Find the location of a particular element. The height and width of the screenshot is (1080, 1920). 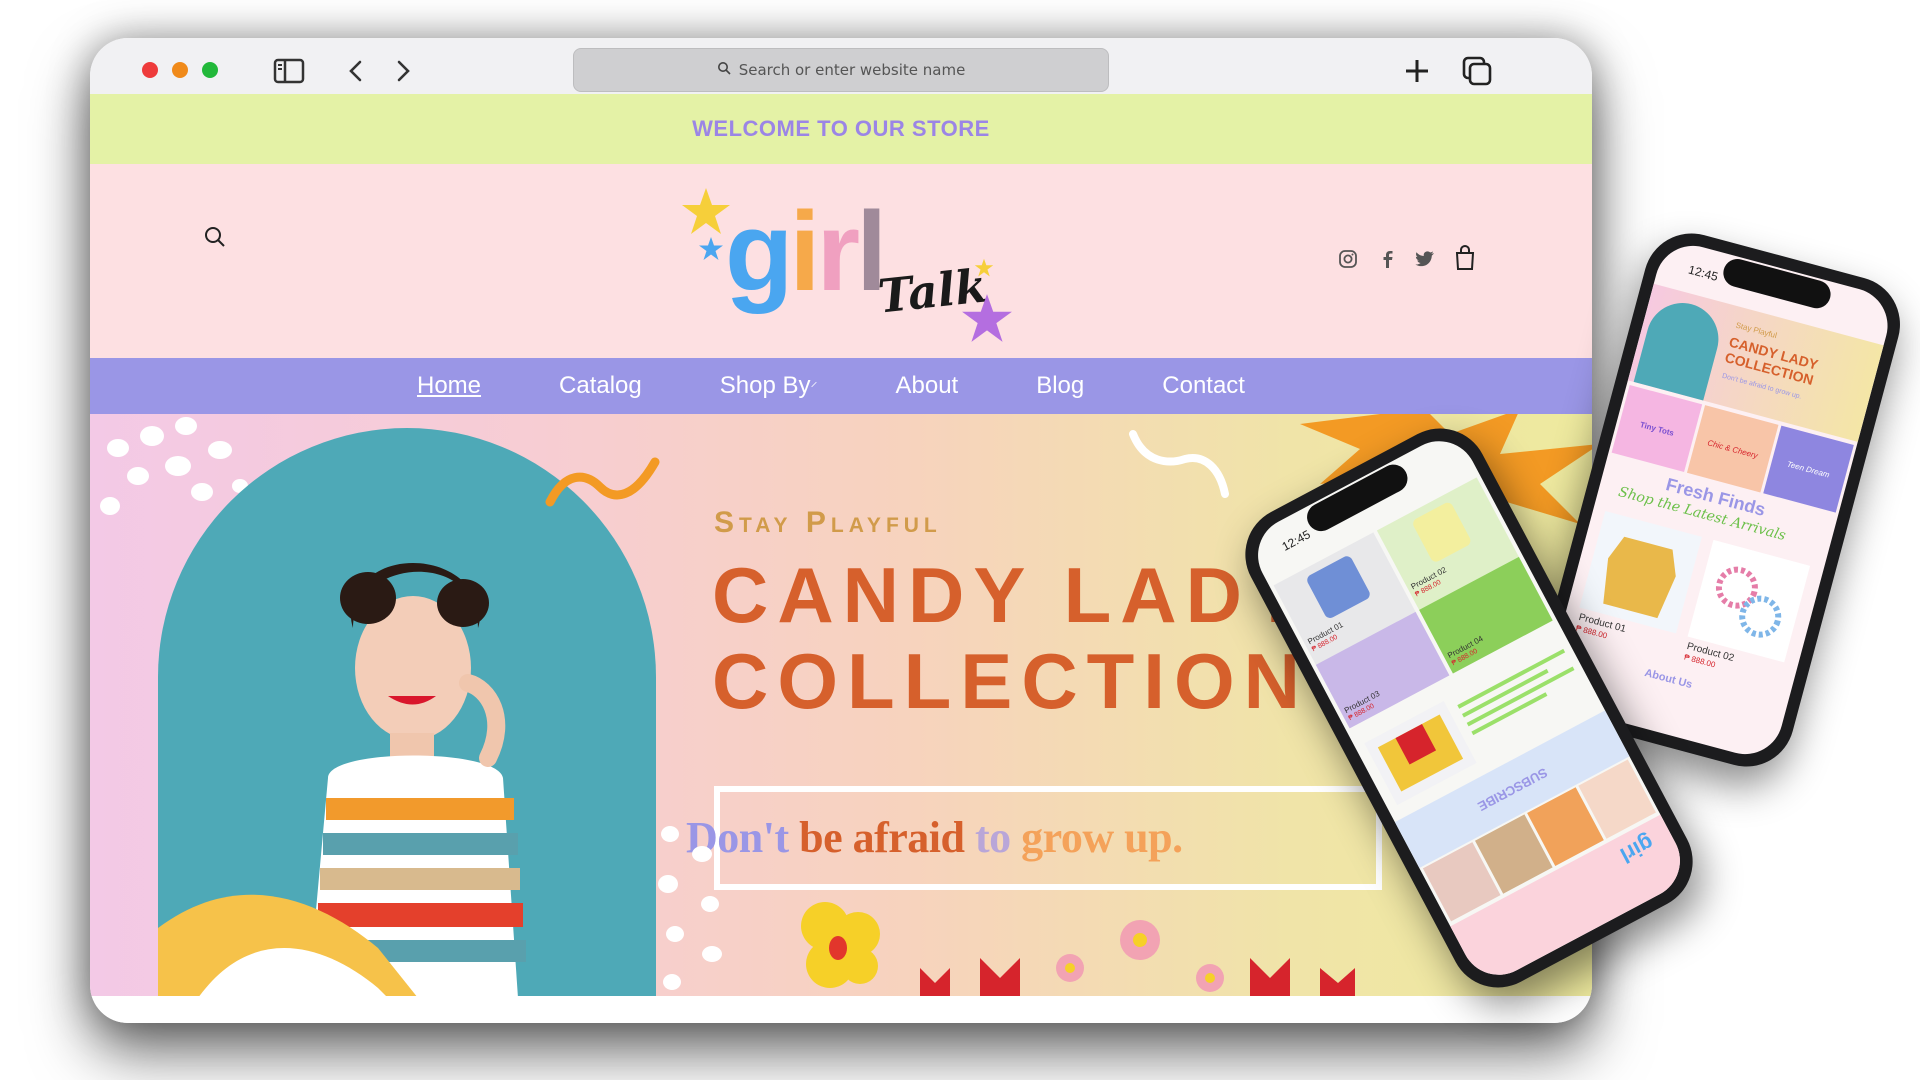

white-dots-decoration-bottom is located at coordinates (690, 908).